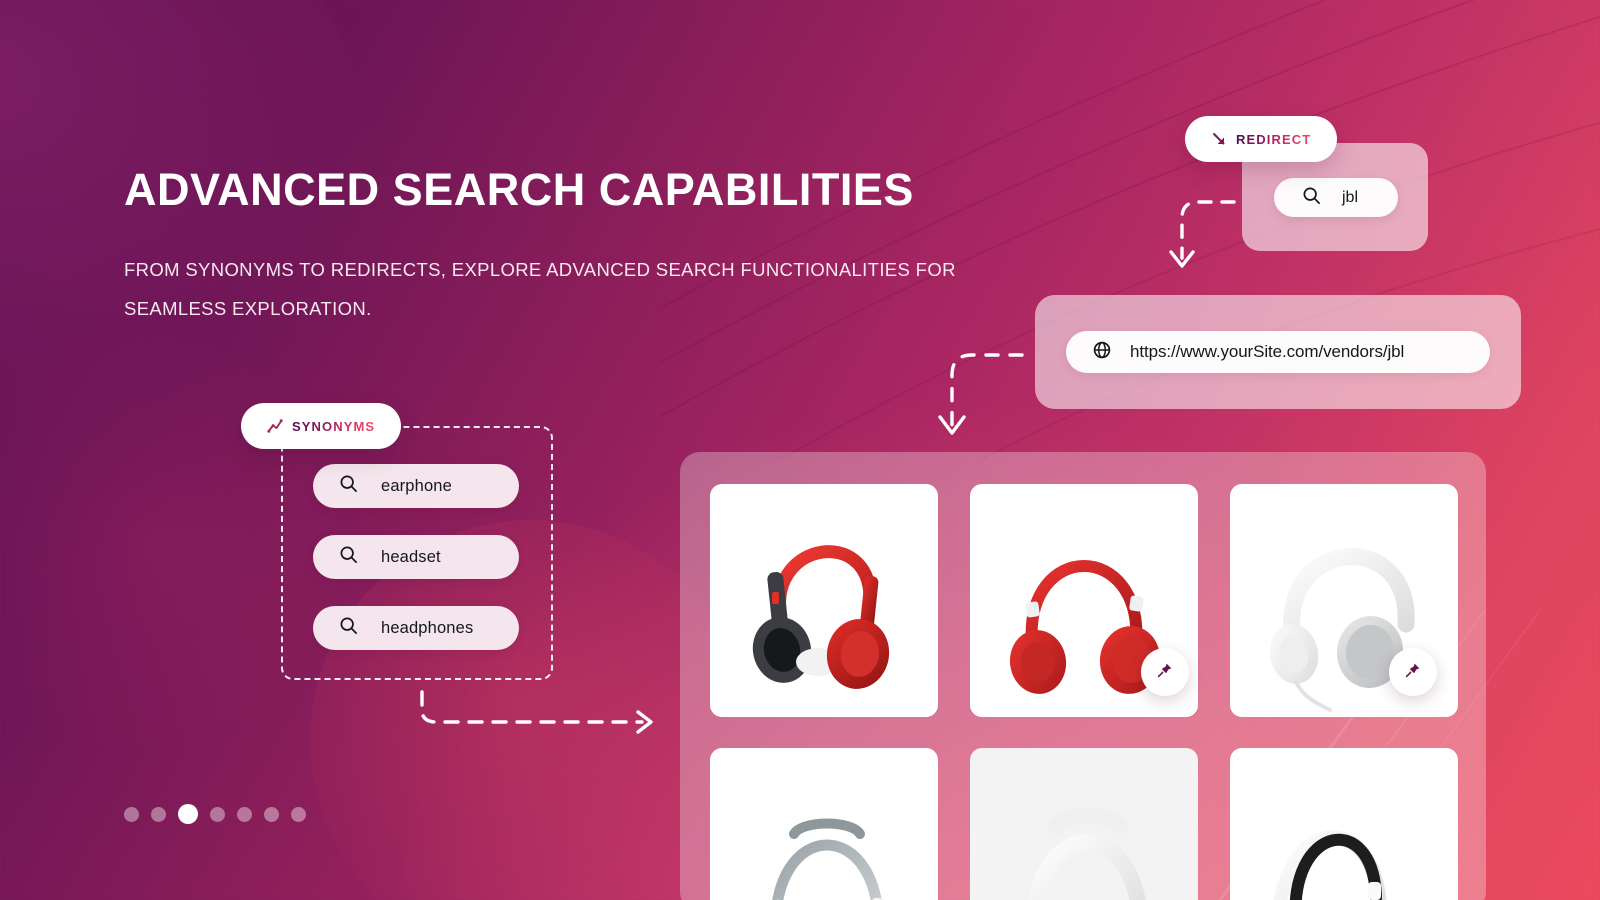  I want to click on redirect-badge: REDIRECT, so click(1261, 139).